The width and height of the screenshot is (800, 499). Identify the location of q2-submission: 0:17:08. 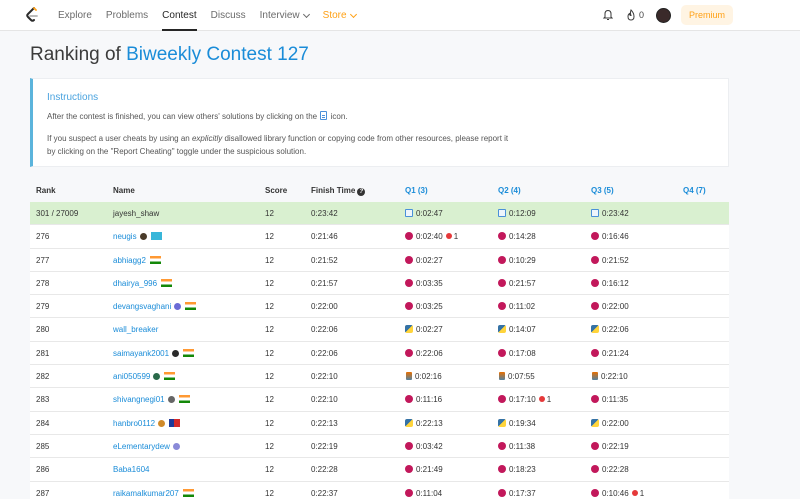
(517, 353).